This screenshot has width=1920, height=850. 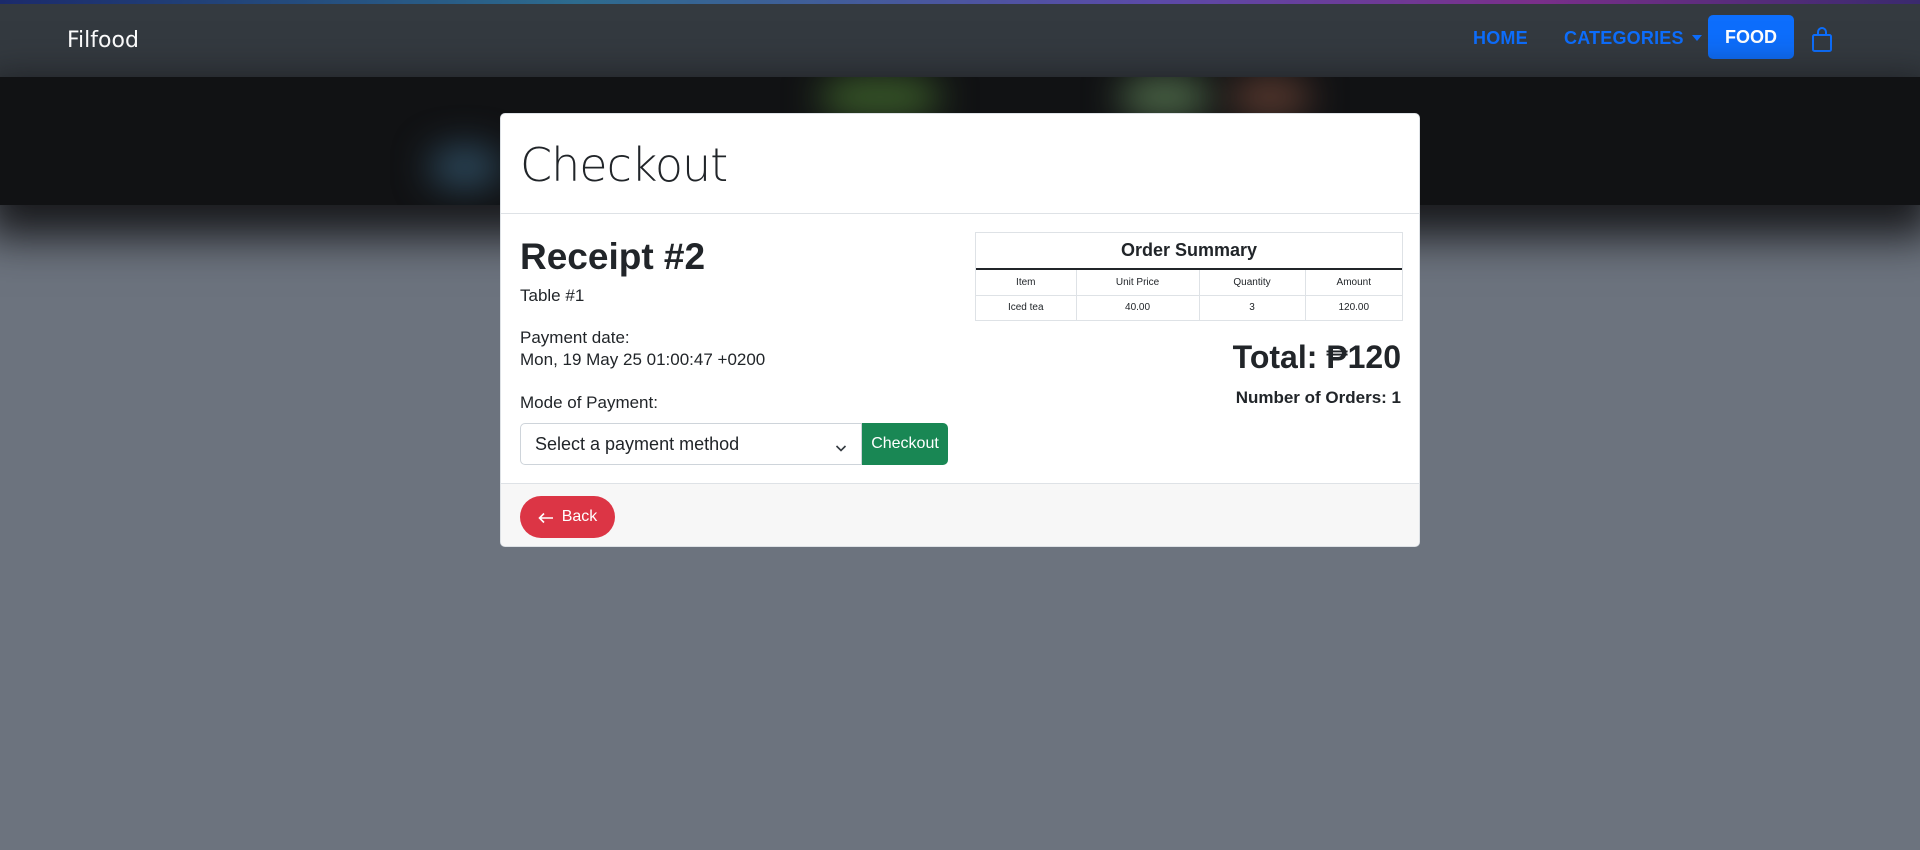 What do you see at coordinates (1696, 38) in the screenshot?
I see `caret-down-icon` at bounding box center [1696, 38].